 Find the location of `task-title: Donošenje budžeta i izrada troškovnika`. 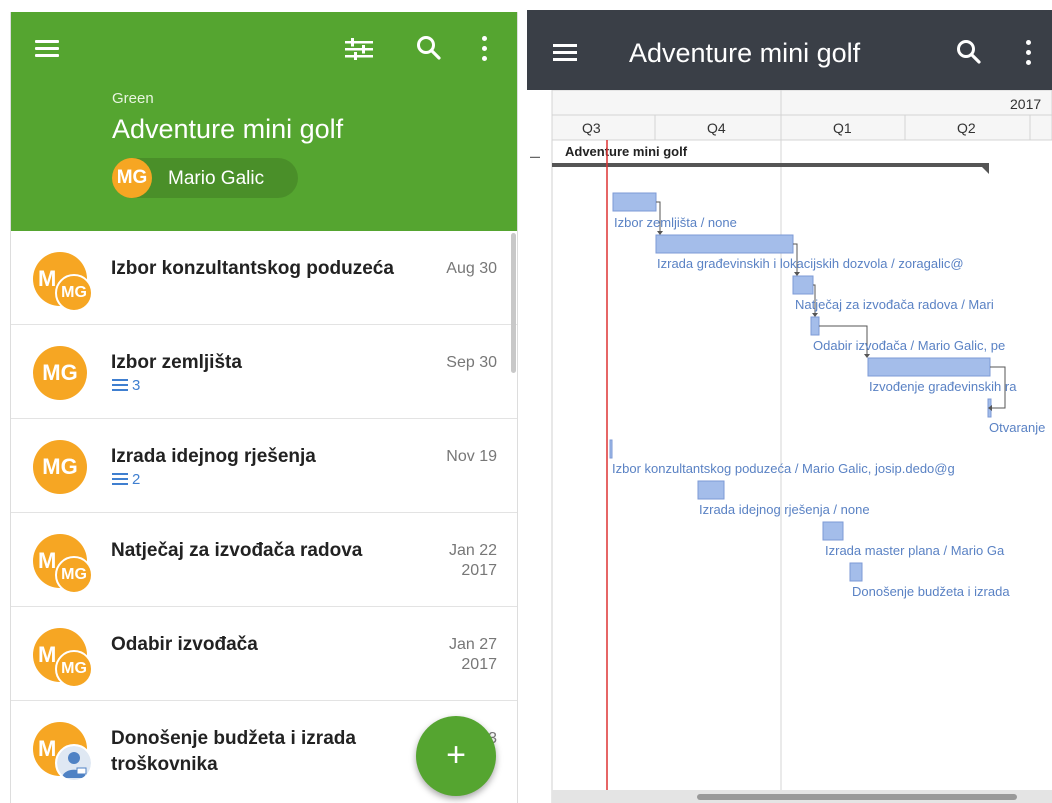

task-title: Donošenje budžeta i izrada troškovnika is located at coordinates (233, 751).